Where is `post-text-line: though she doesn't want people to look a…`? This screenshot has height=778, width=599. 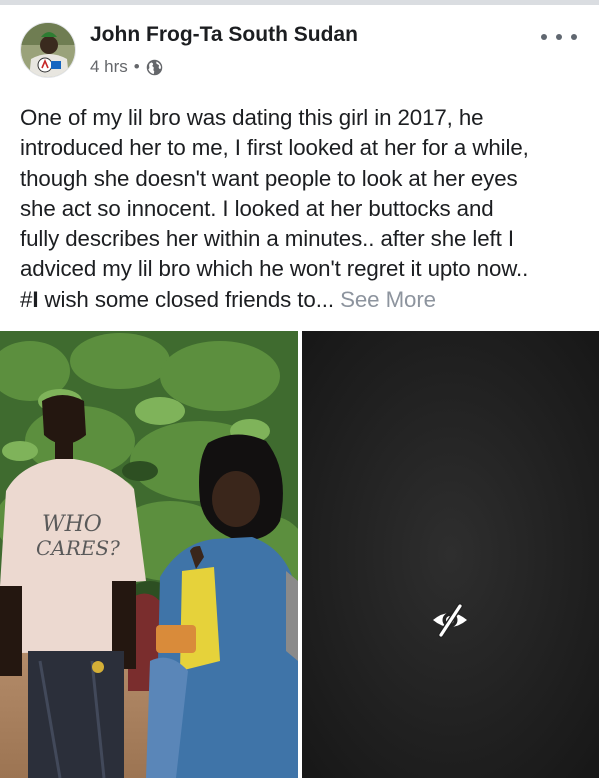 post-text-line: though she doesn't want people to look a… is located at coordinates (269, 178).